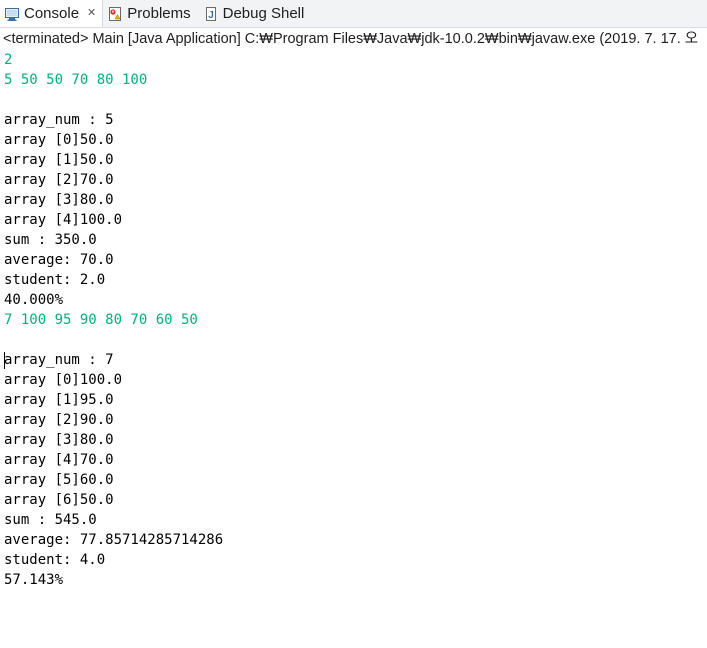 This screenshot has height=648, width=707. What do you see at coordinates (50, 240) in the screenshot?
I see `console-output-line: sum : 350.0` at bounding box center [50, 240].